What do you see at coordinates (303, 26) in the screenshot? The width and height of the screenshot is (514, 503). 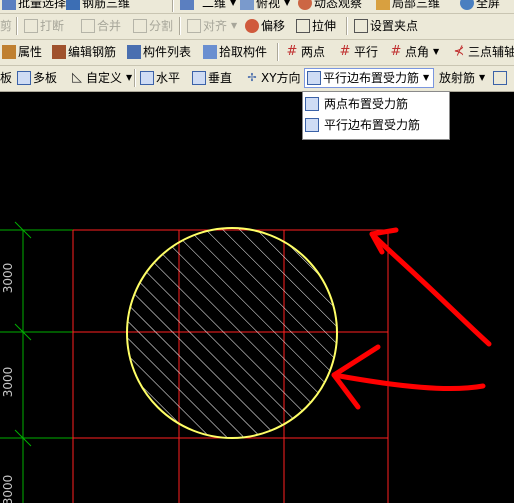 I see `stretch-icon` at bounding box center [303, 26].